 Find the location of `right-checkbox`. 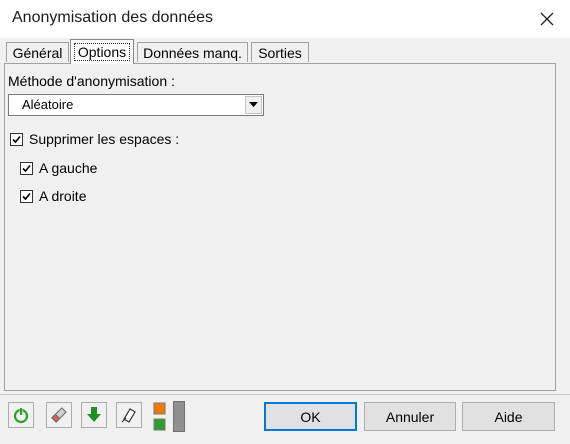

right-checkbox is located at coordinates (26, 196).